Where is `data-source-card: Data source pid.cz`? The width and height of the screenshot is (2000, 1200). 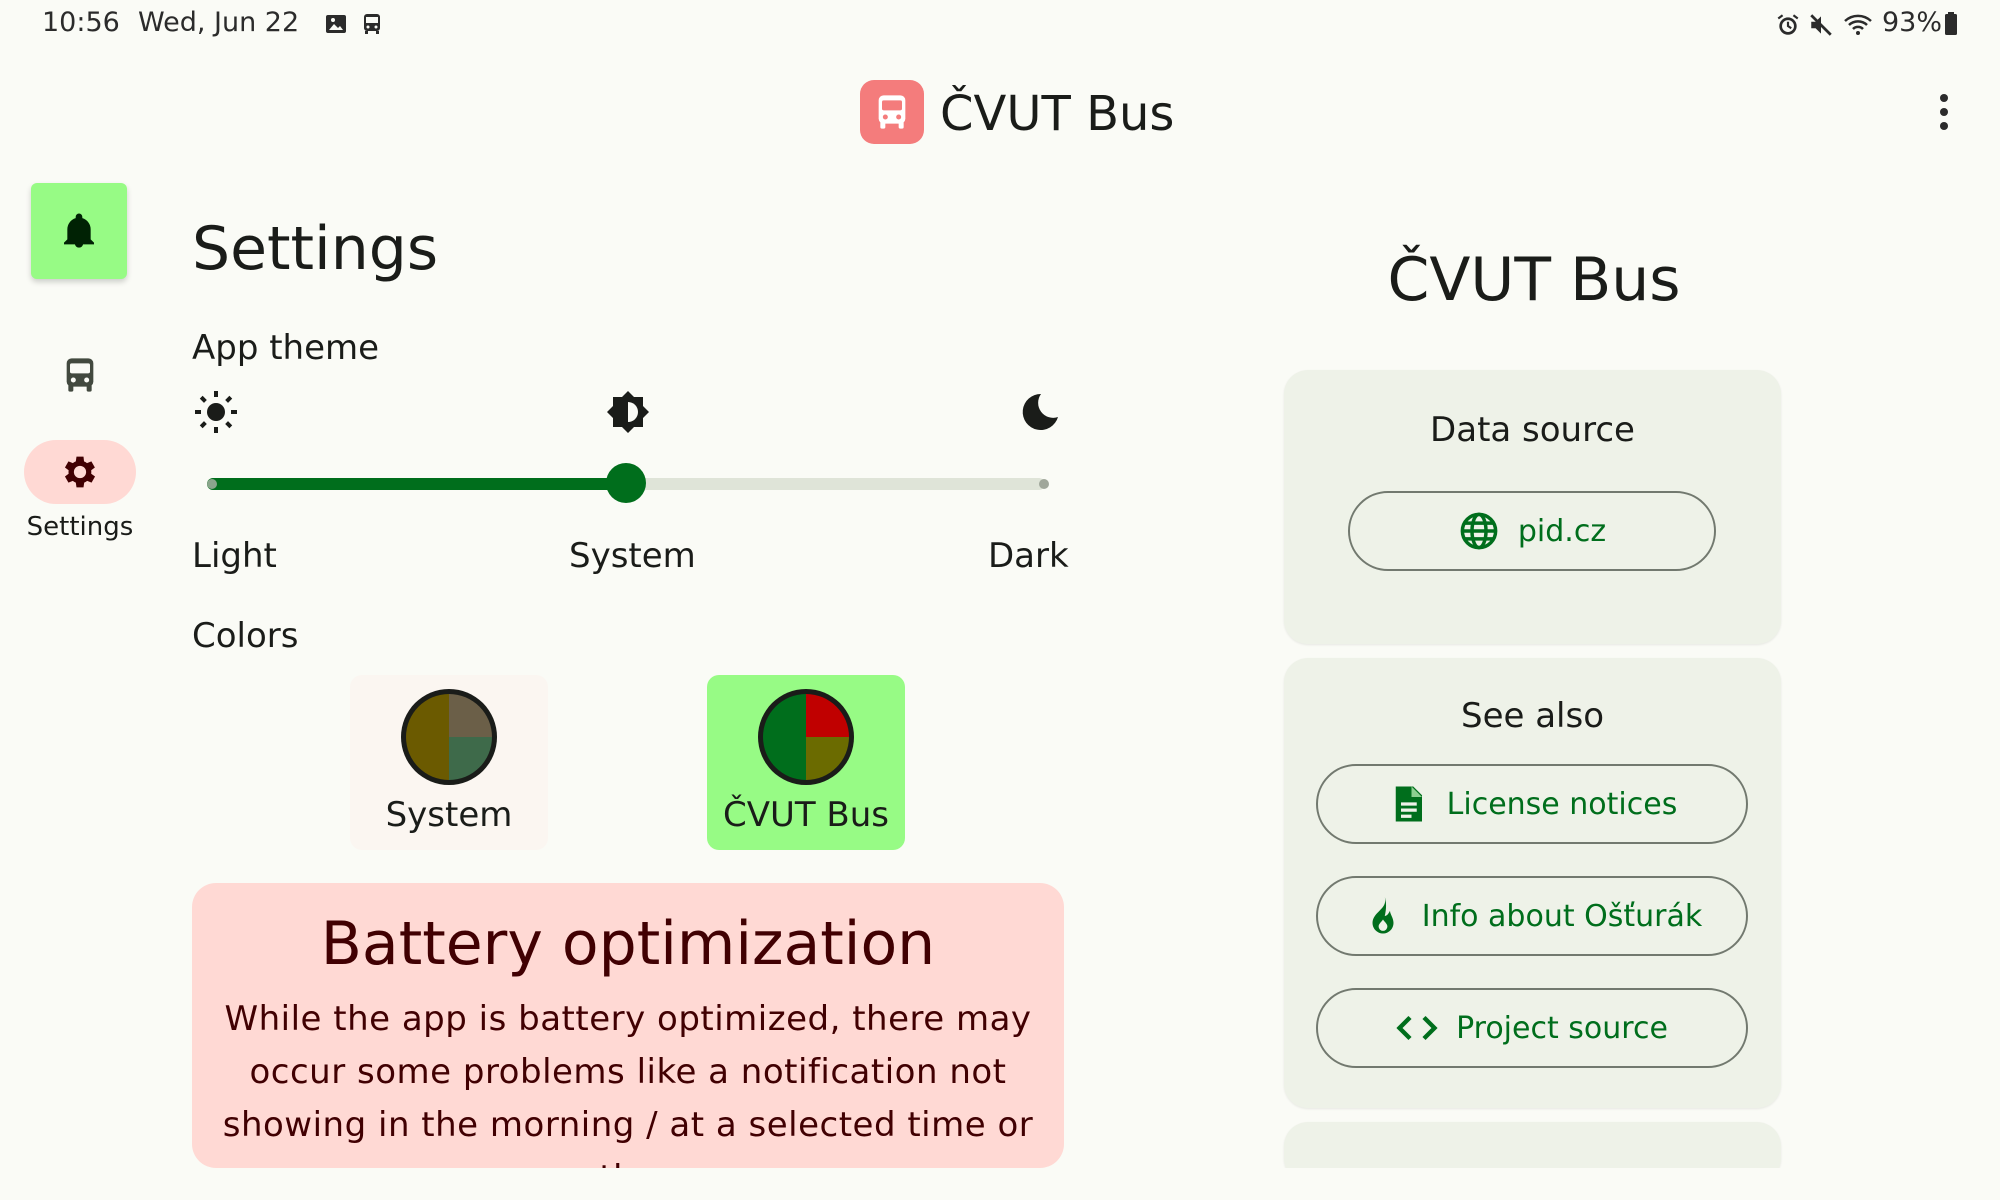
data-source-card: Data source pid.cz is located at coordinates (1532, 507).